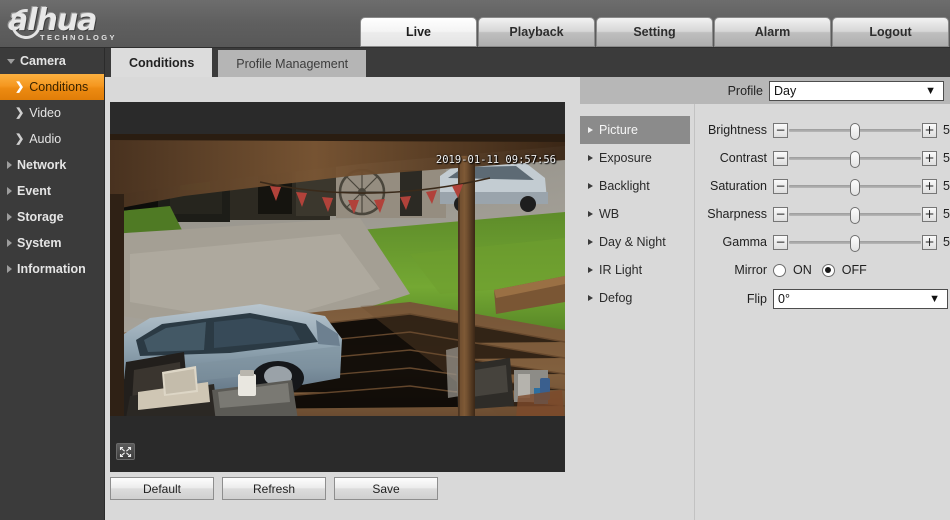  I want to click on saturation-label: Saturation, so click(738, 186).